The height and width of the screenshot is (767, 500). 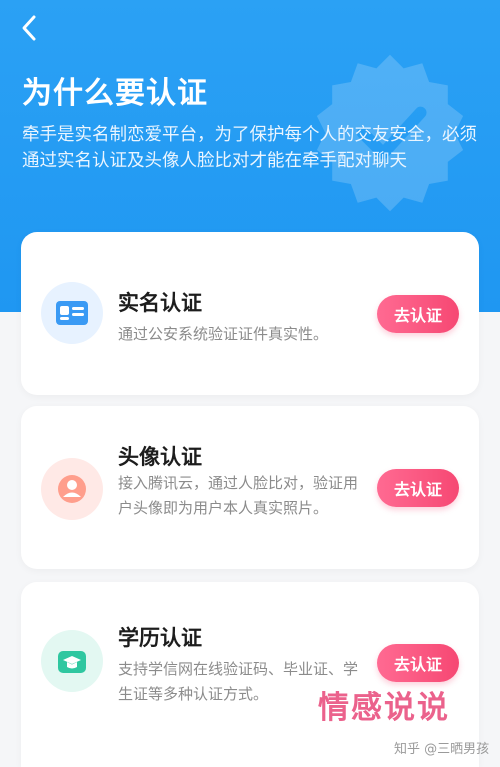 I want to click on card-description: 通过公安系统验证证件真实性。, so click(x=223, y=334).